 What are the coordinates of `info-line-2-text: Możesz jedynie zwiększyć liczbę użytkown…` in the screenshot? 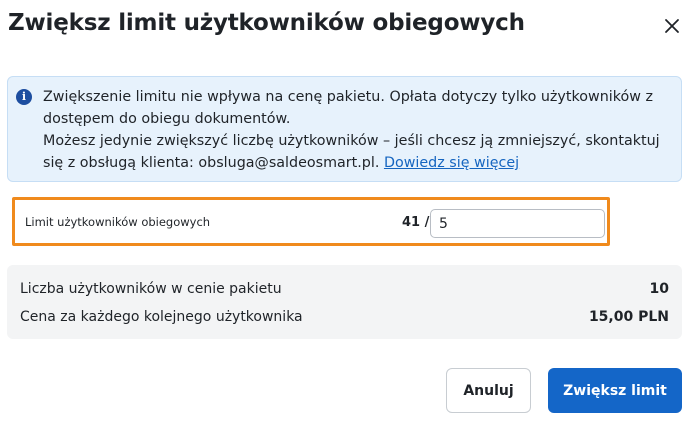 It's located at (351, 152).